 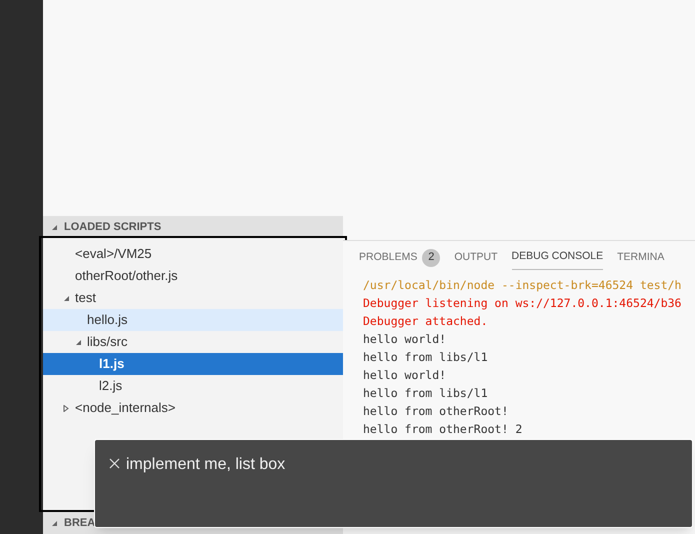 What do you see at coordinates (193, 254) in the screenshot?
I see `tree-item: <eval>/VM25` at bounding box center [193, 254].